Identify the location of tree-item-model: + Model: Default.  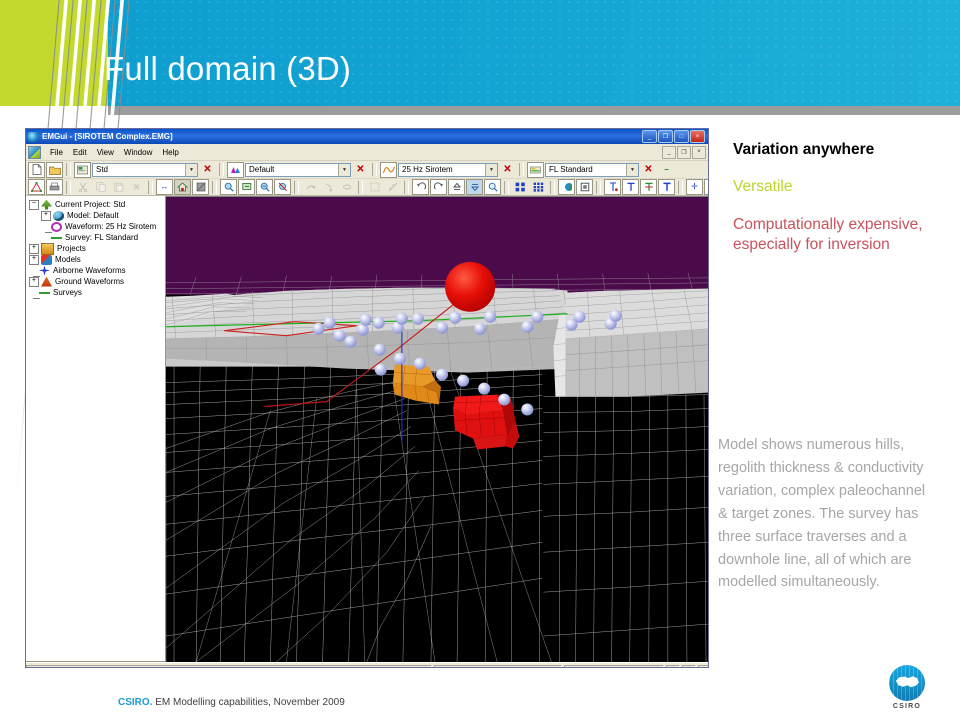
(96, 215).